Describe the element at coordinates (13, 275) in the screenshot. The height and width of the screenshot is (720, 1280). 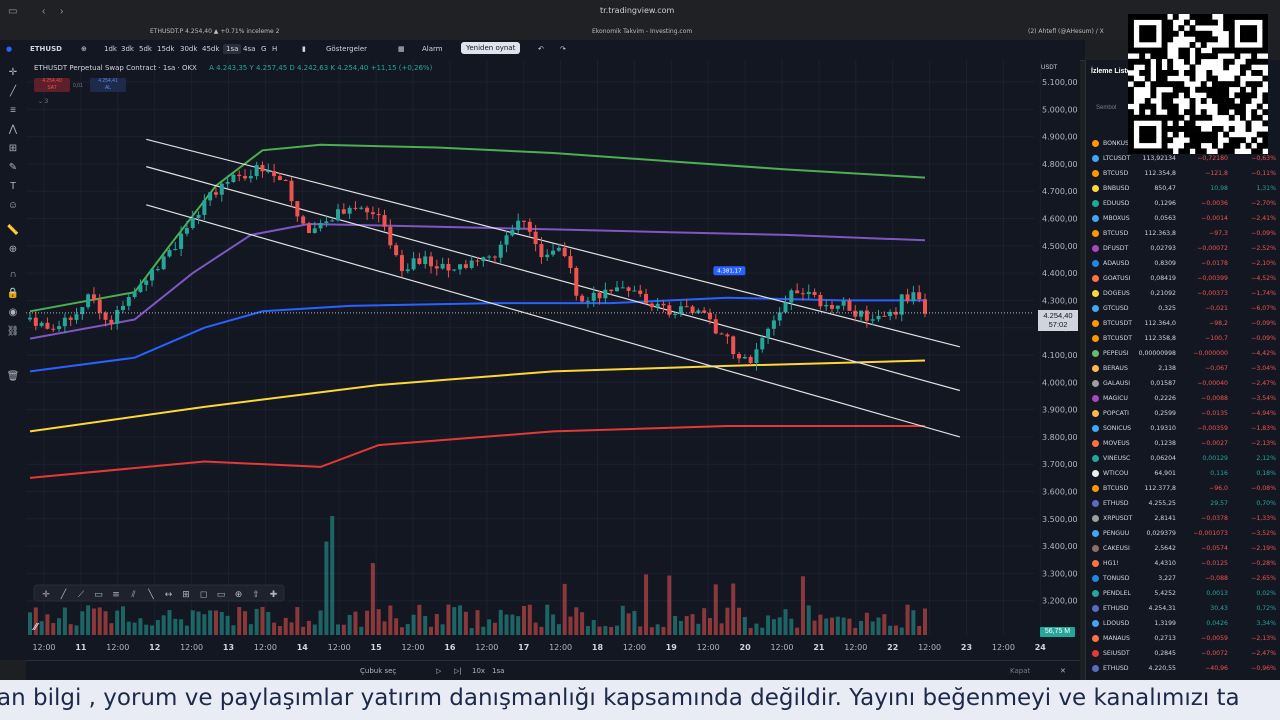
I see `magnet-icon: ∩` at that location.